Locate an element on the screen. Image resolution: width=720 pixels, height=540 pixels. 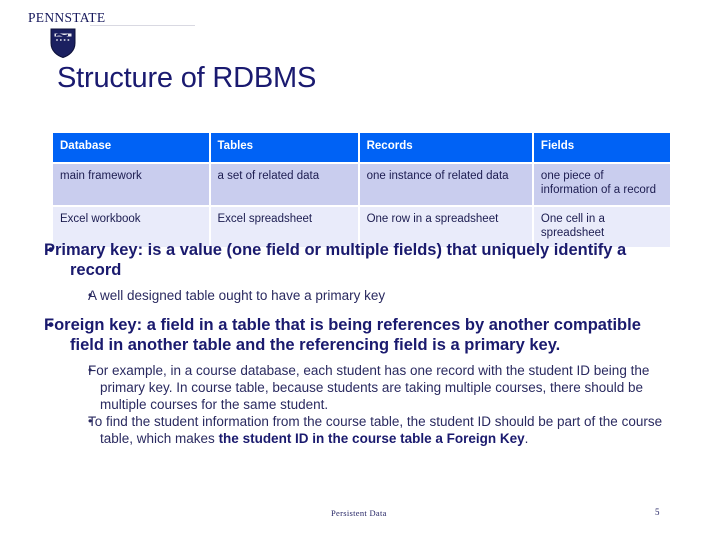
cell-records-definition: one instance of related data is located at coordinates (446, 185).